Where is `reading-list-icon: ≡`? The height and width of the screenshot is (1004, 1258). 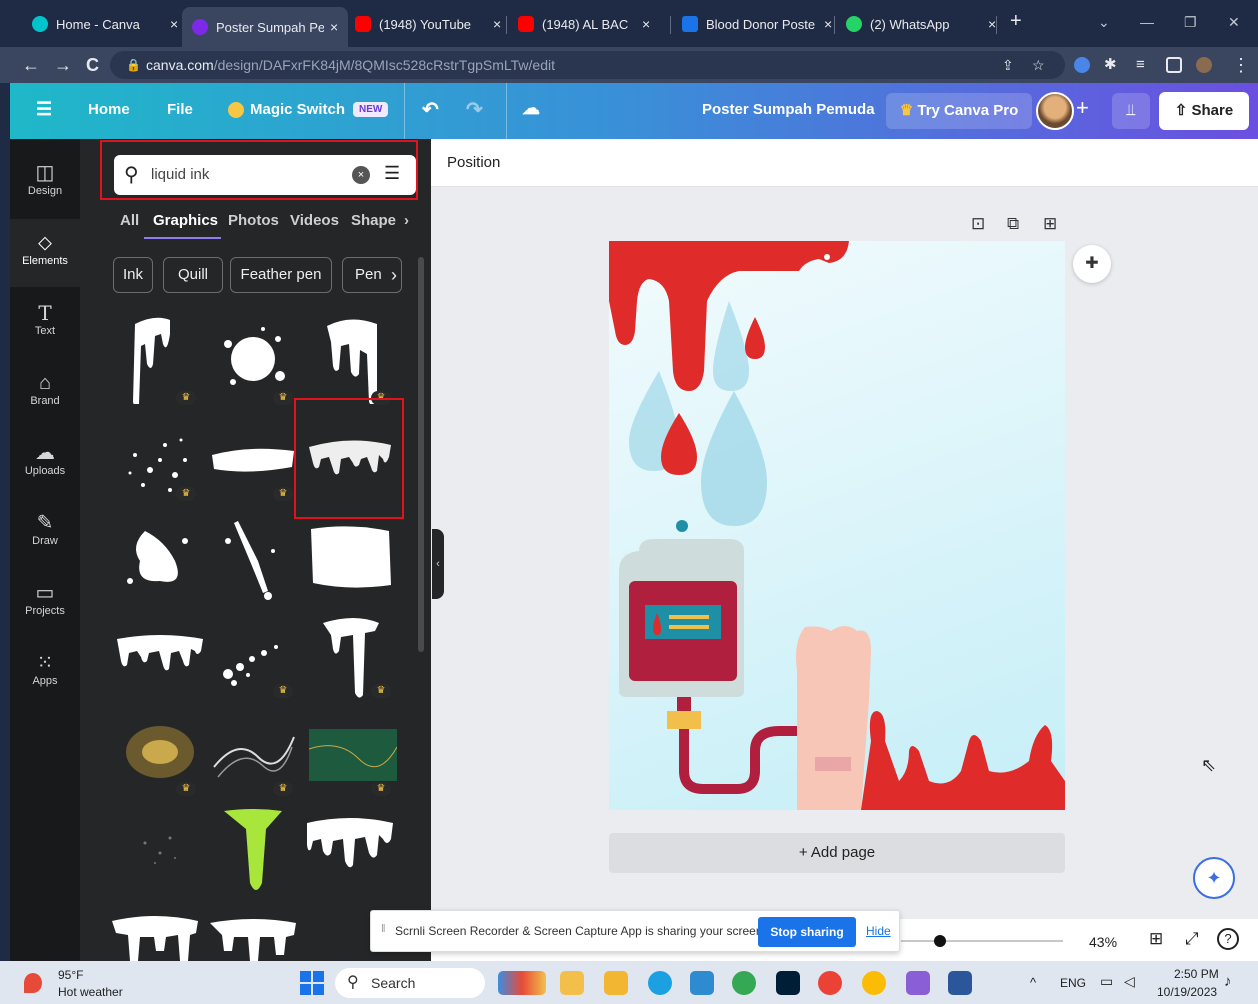 reading-list-icon: ≡ is located at coordinates (1140, 65).